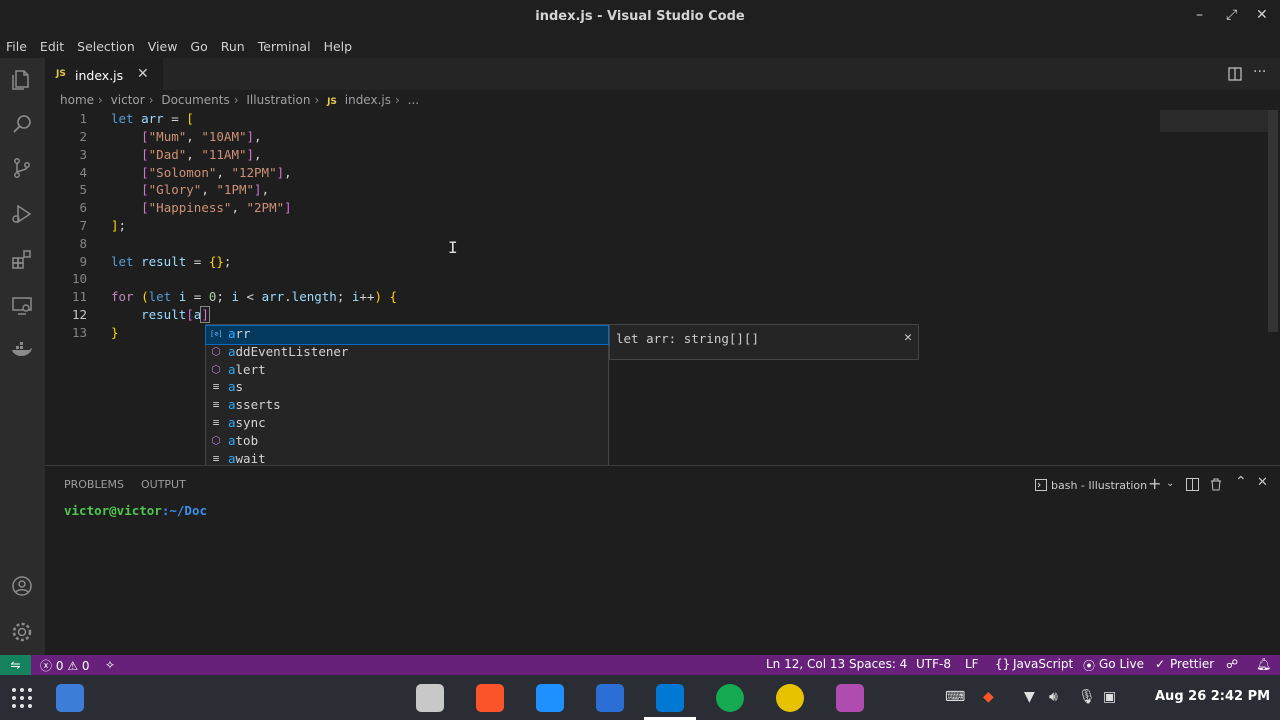 This screenshot has width=1280, height=720. I want to click on settings-gear-icon, so click(22, 632).